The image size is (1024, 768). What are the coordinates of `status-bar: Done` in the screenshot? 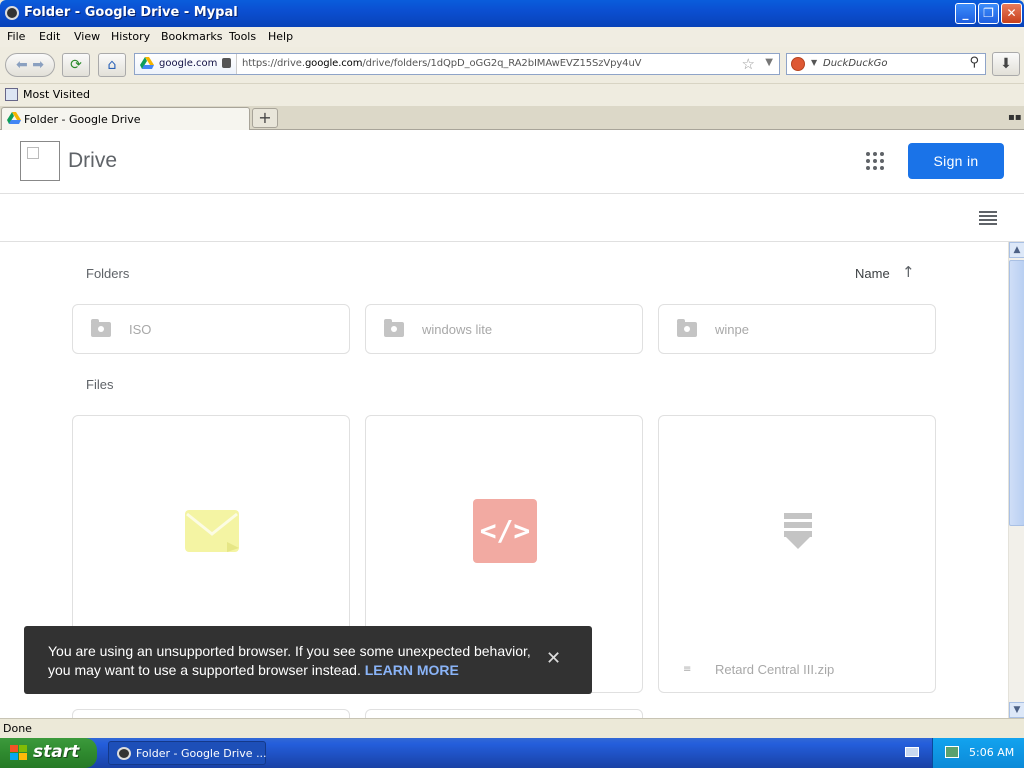 It's located at (512, 728).